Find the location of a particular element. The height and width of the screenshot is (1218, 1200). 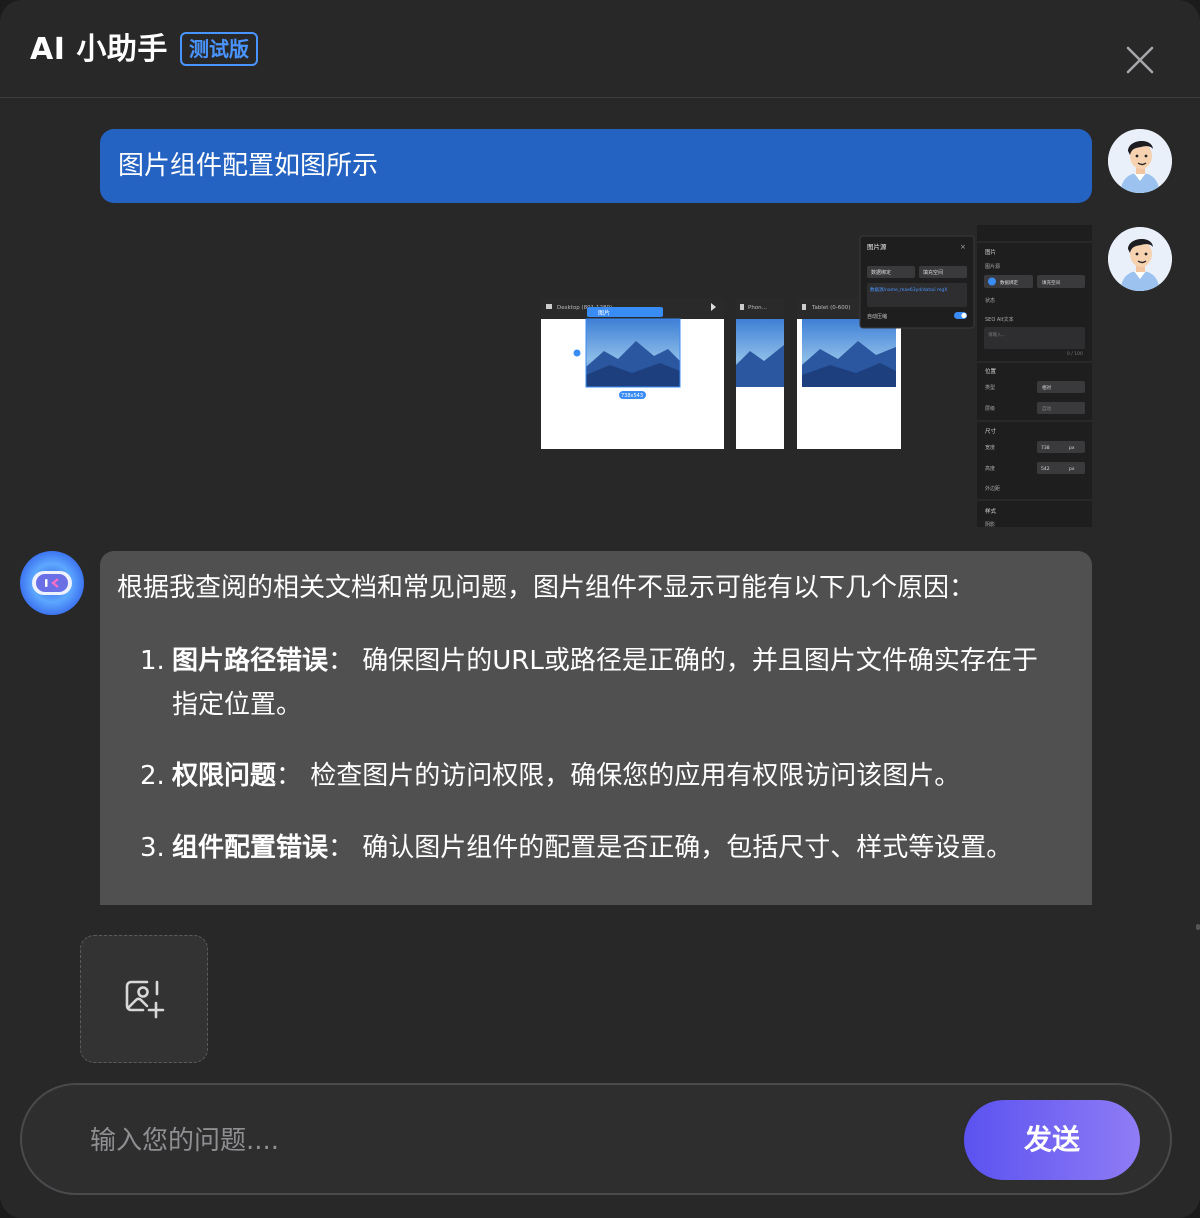

prop-layer-value: 自动 is located at coordinates (1046, 408).